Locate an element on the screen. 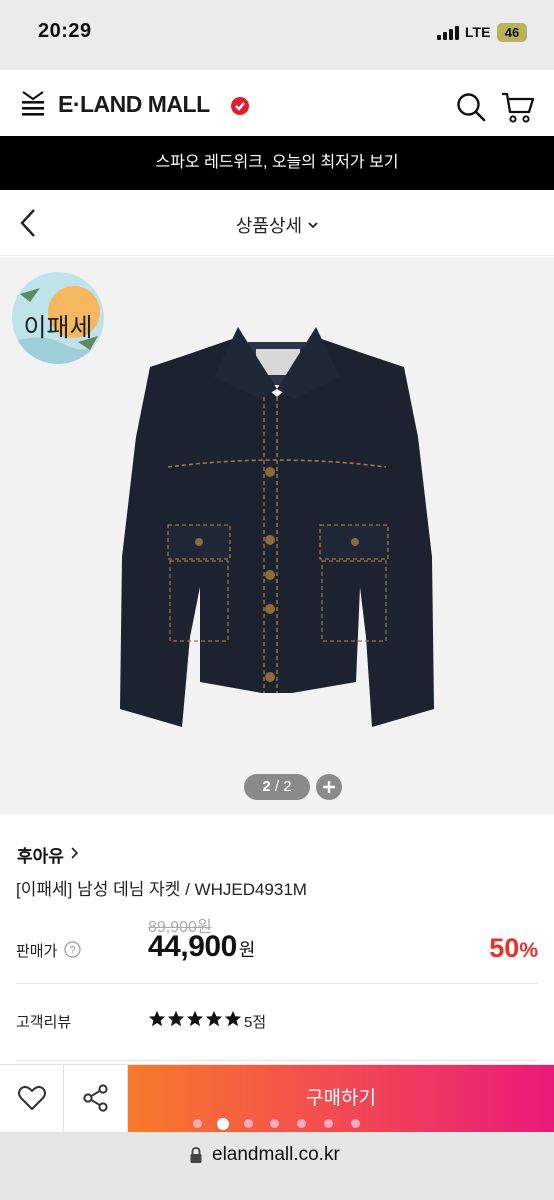  sale-price-value: 44,900 is located at coordinates (192, 946).